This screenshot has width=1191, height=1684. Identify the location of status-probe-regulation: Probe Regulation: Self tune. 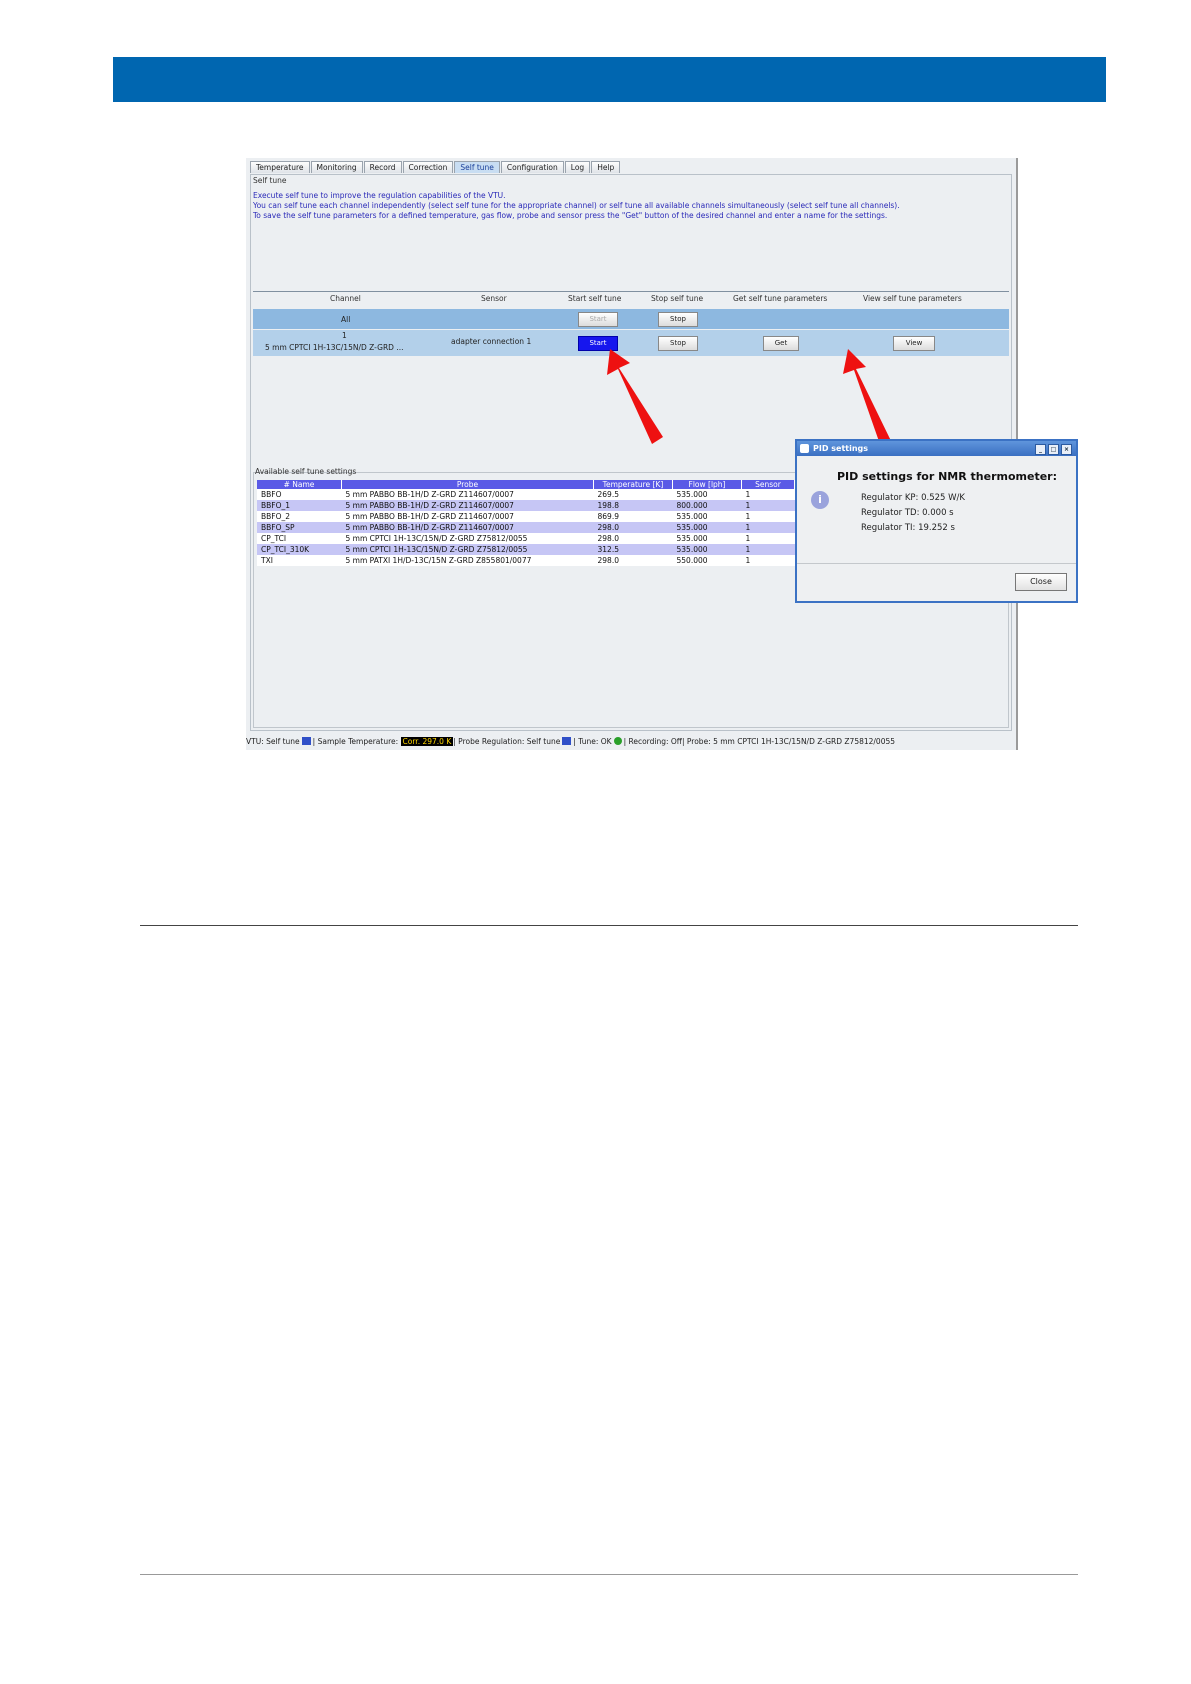
(509, 741).